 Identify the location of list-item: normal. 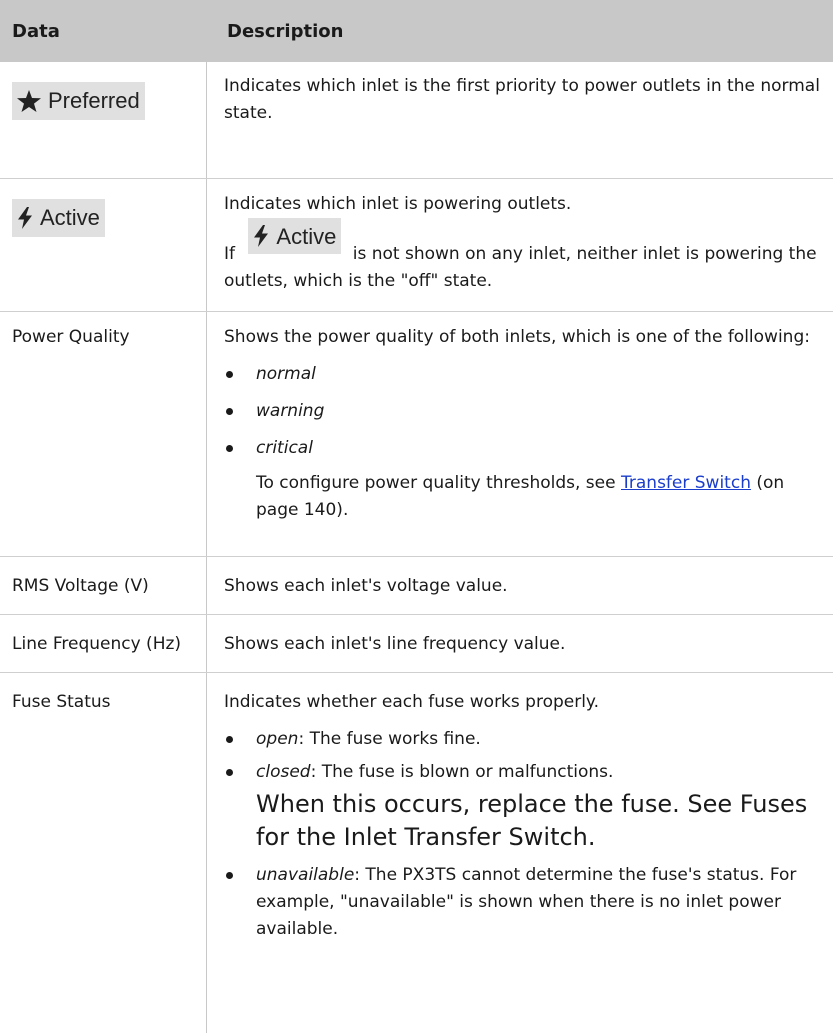
(525, 374).